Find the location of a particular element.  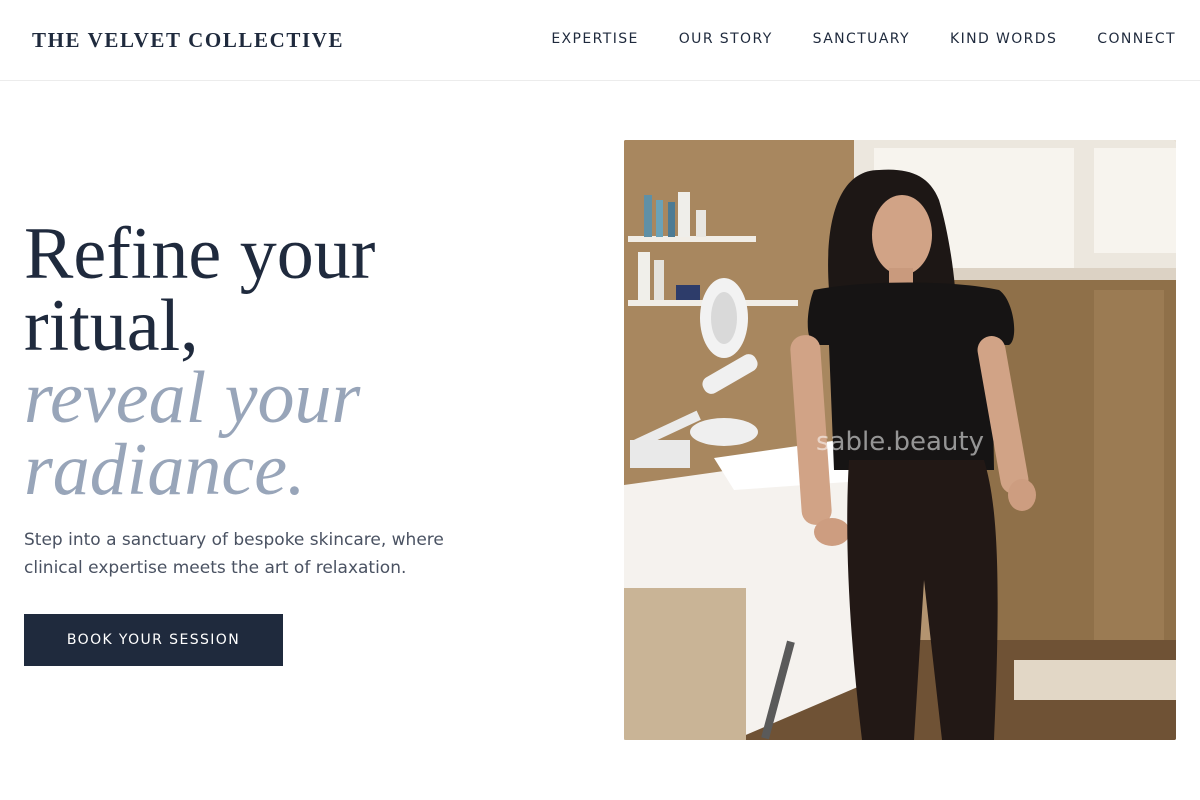

nav-item-connect: CONNECT is located at coordinates (1136, 39).